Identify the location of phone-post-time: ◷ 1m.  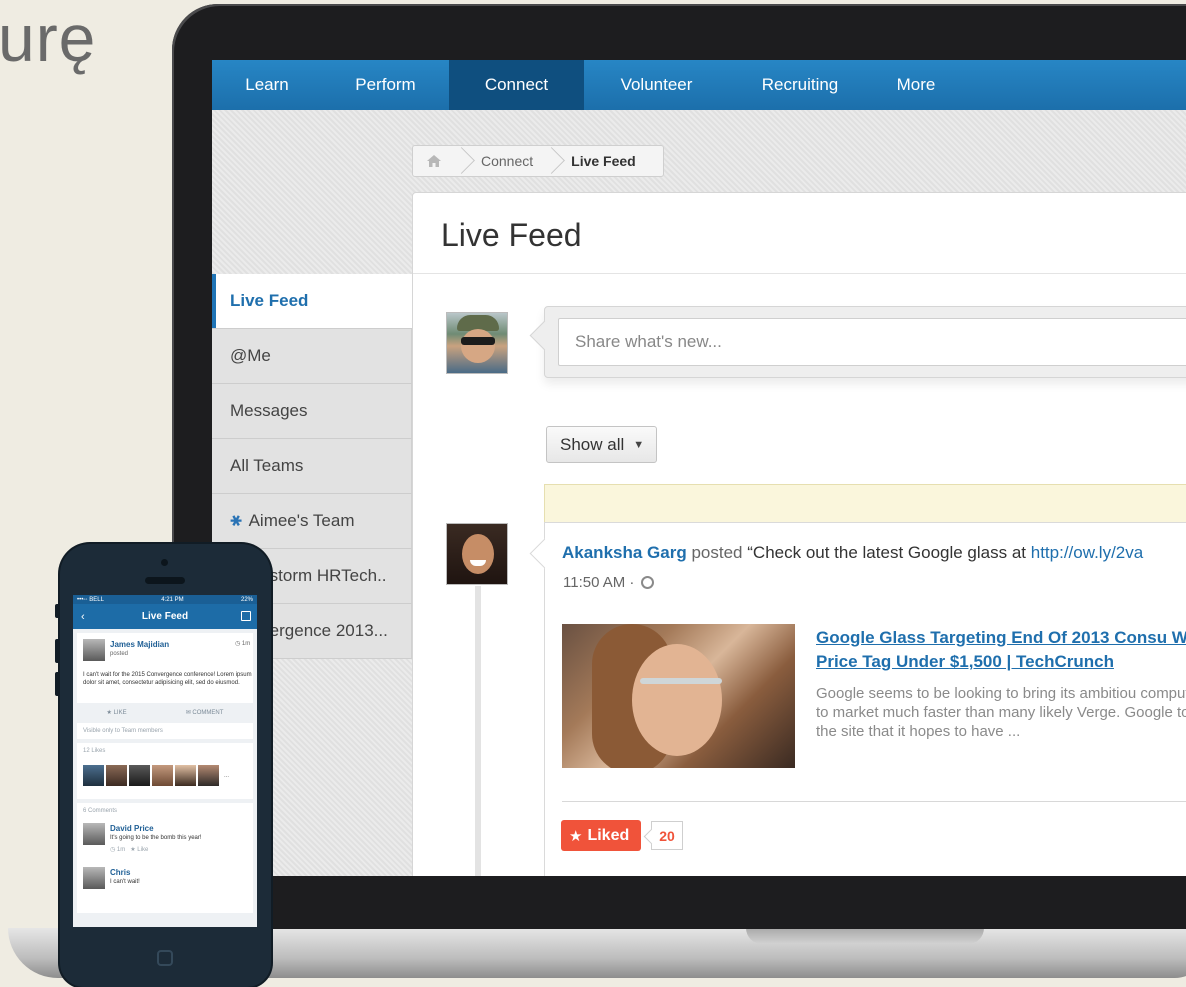
(243, 644).